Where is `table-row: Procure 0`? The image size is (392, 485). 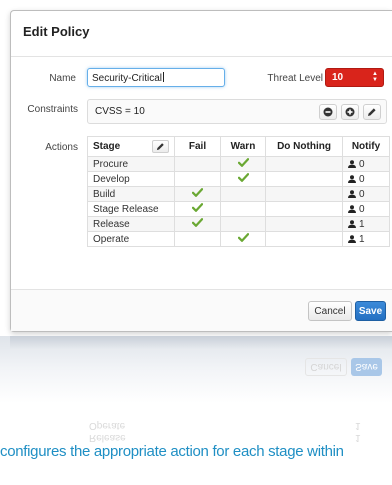 table-row: Procure 0 is located at coordinates (238, 164).